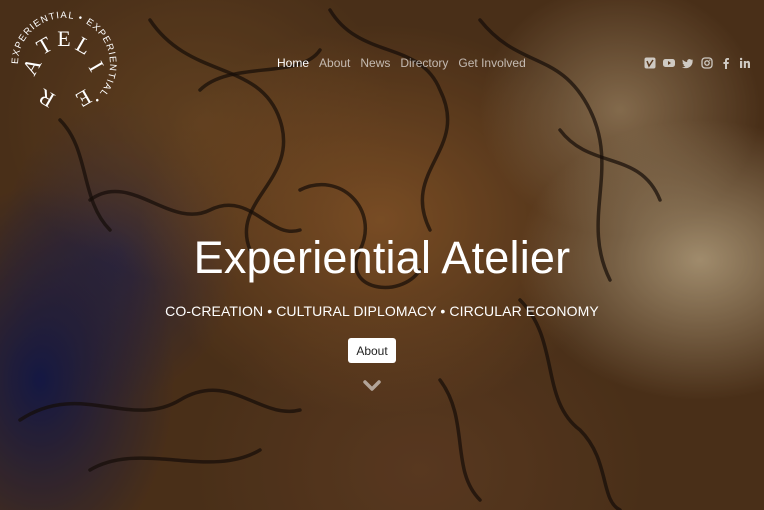 The width and height of the screenshot is (764, 510). Describe the element at coordinates (697, 62) in the screenshot. I see `social-links` at that location.